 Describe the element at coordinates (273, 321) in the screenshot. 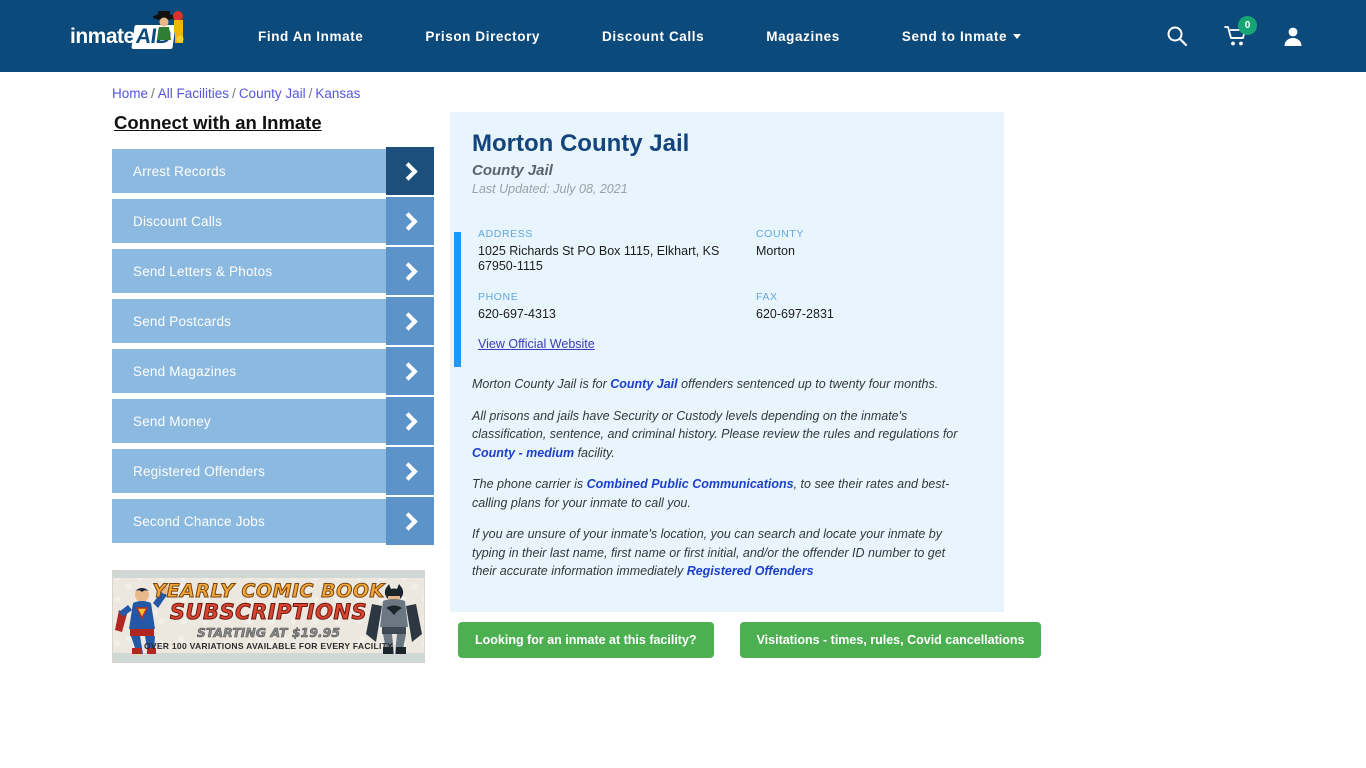

I see `sidebar-item-send-postcards: Send Postcards` at that location.